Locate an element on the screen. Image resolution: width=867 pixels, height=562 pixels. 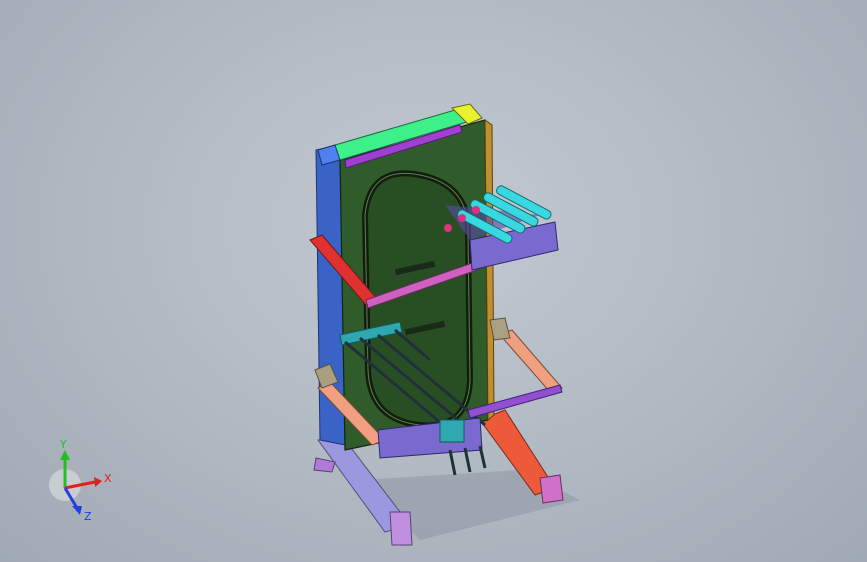
y-axis-label: Y is located at coordinates (63, 445).